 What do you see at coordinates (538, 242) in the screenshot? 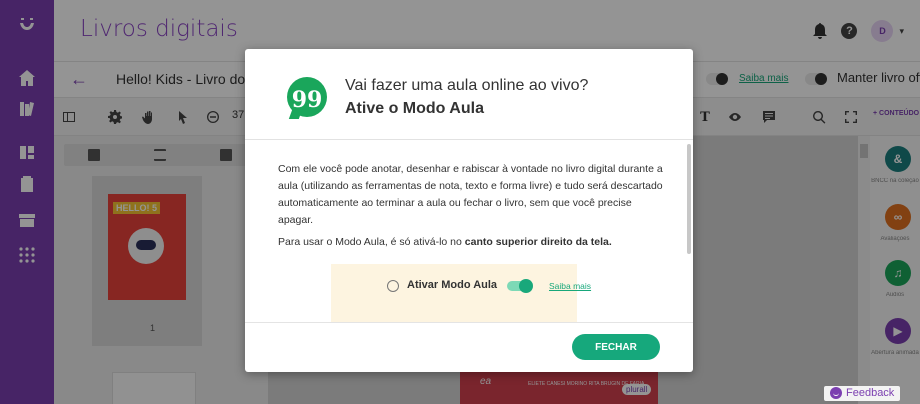
I see `paragraph-2-bold: canto superior direito da tela.` at bounding box center [538, 242].